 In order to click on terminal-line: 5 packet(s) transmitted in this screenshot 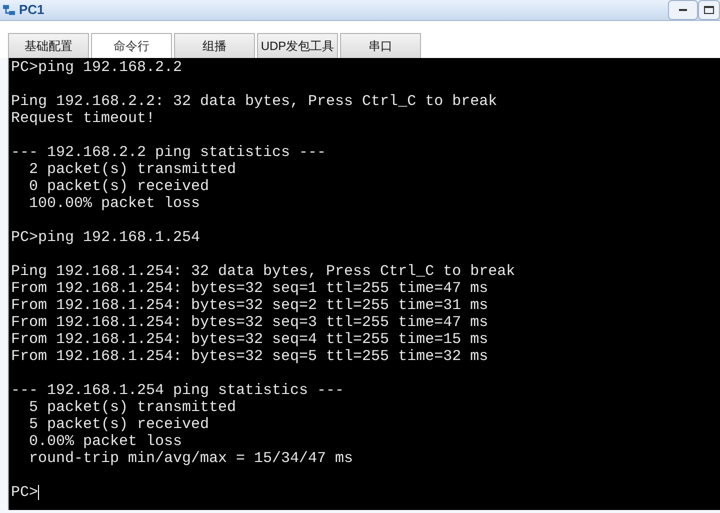, I will do `click(132, 407)`.